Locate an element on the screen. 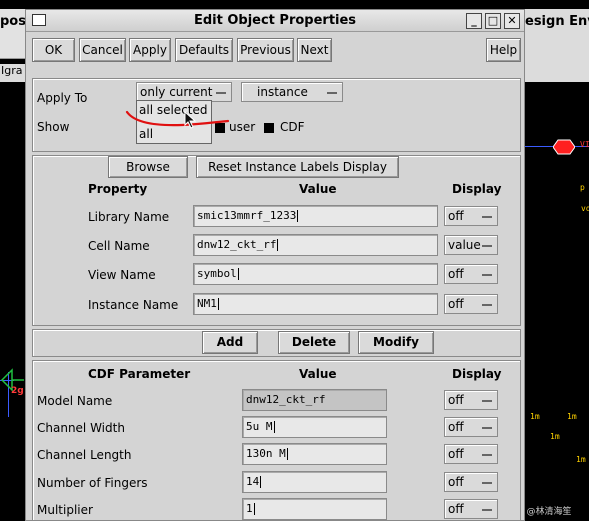  view-name-display-select: off is located at coordinates (471, 274).